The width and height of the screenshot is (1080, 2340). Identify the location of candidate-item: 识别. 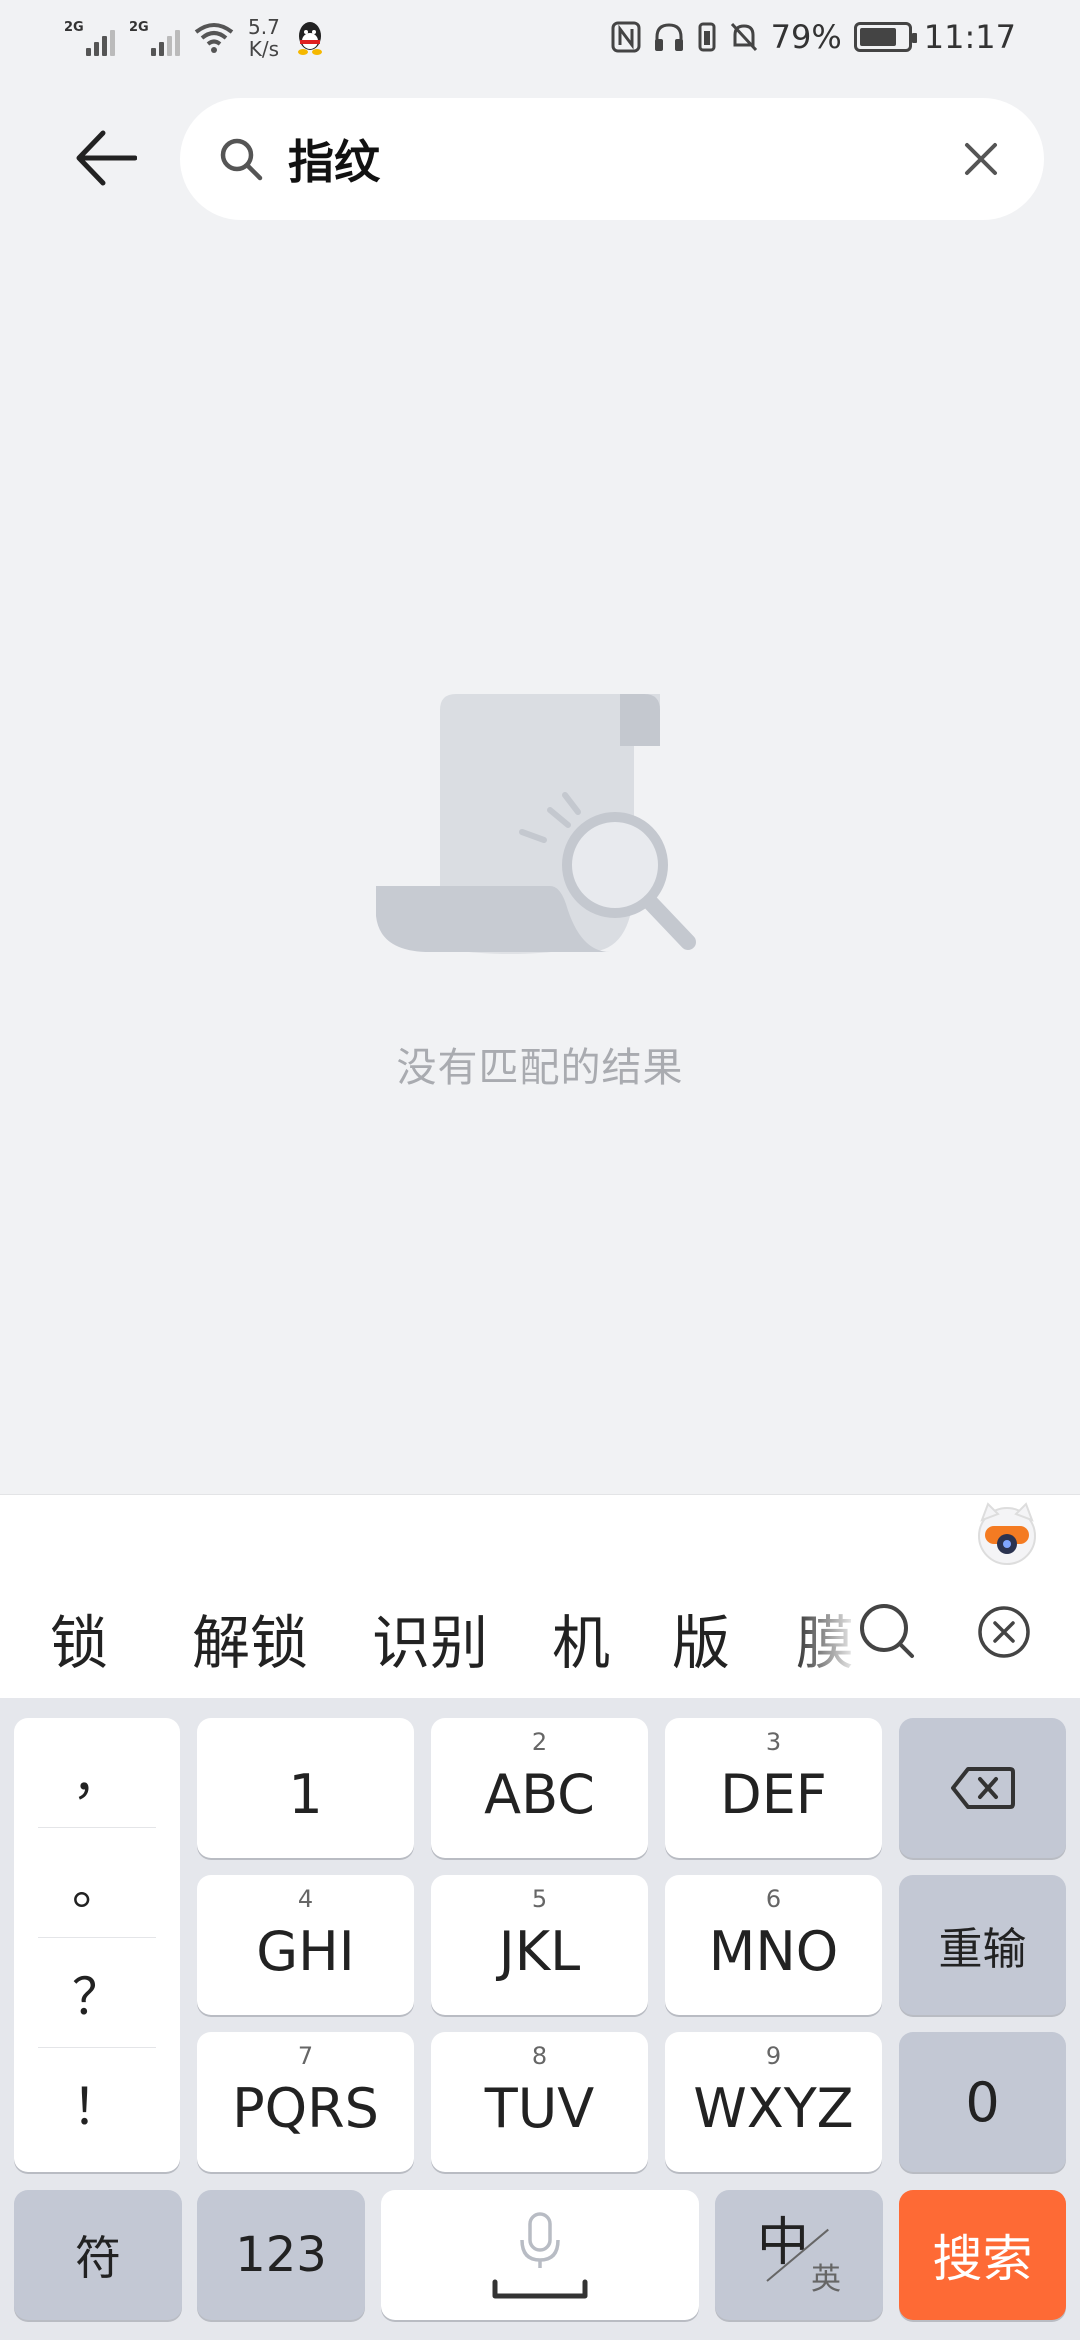
(430, 1638).